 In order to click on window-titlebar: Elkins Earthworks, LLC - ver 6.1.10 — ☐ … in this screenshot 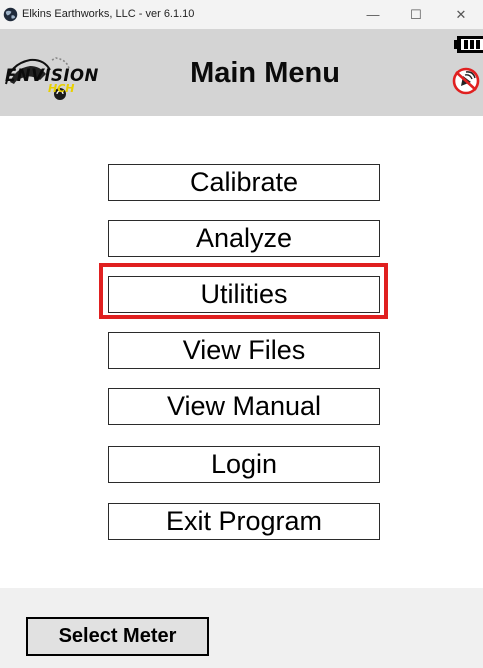, I will do `click(241, 14)`.